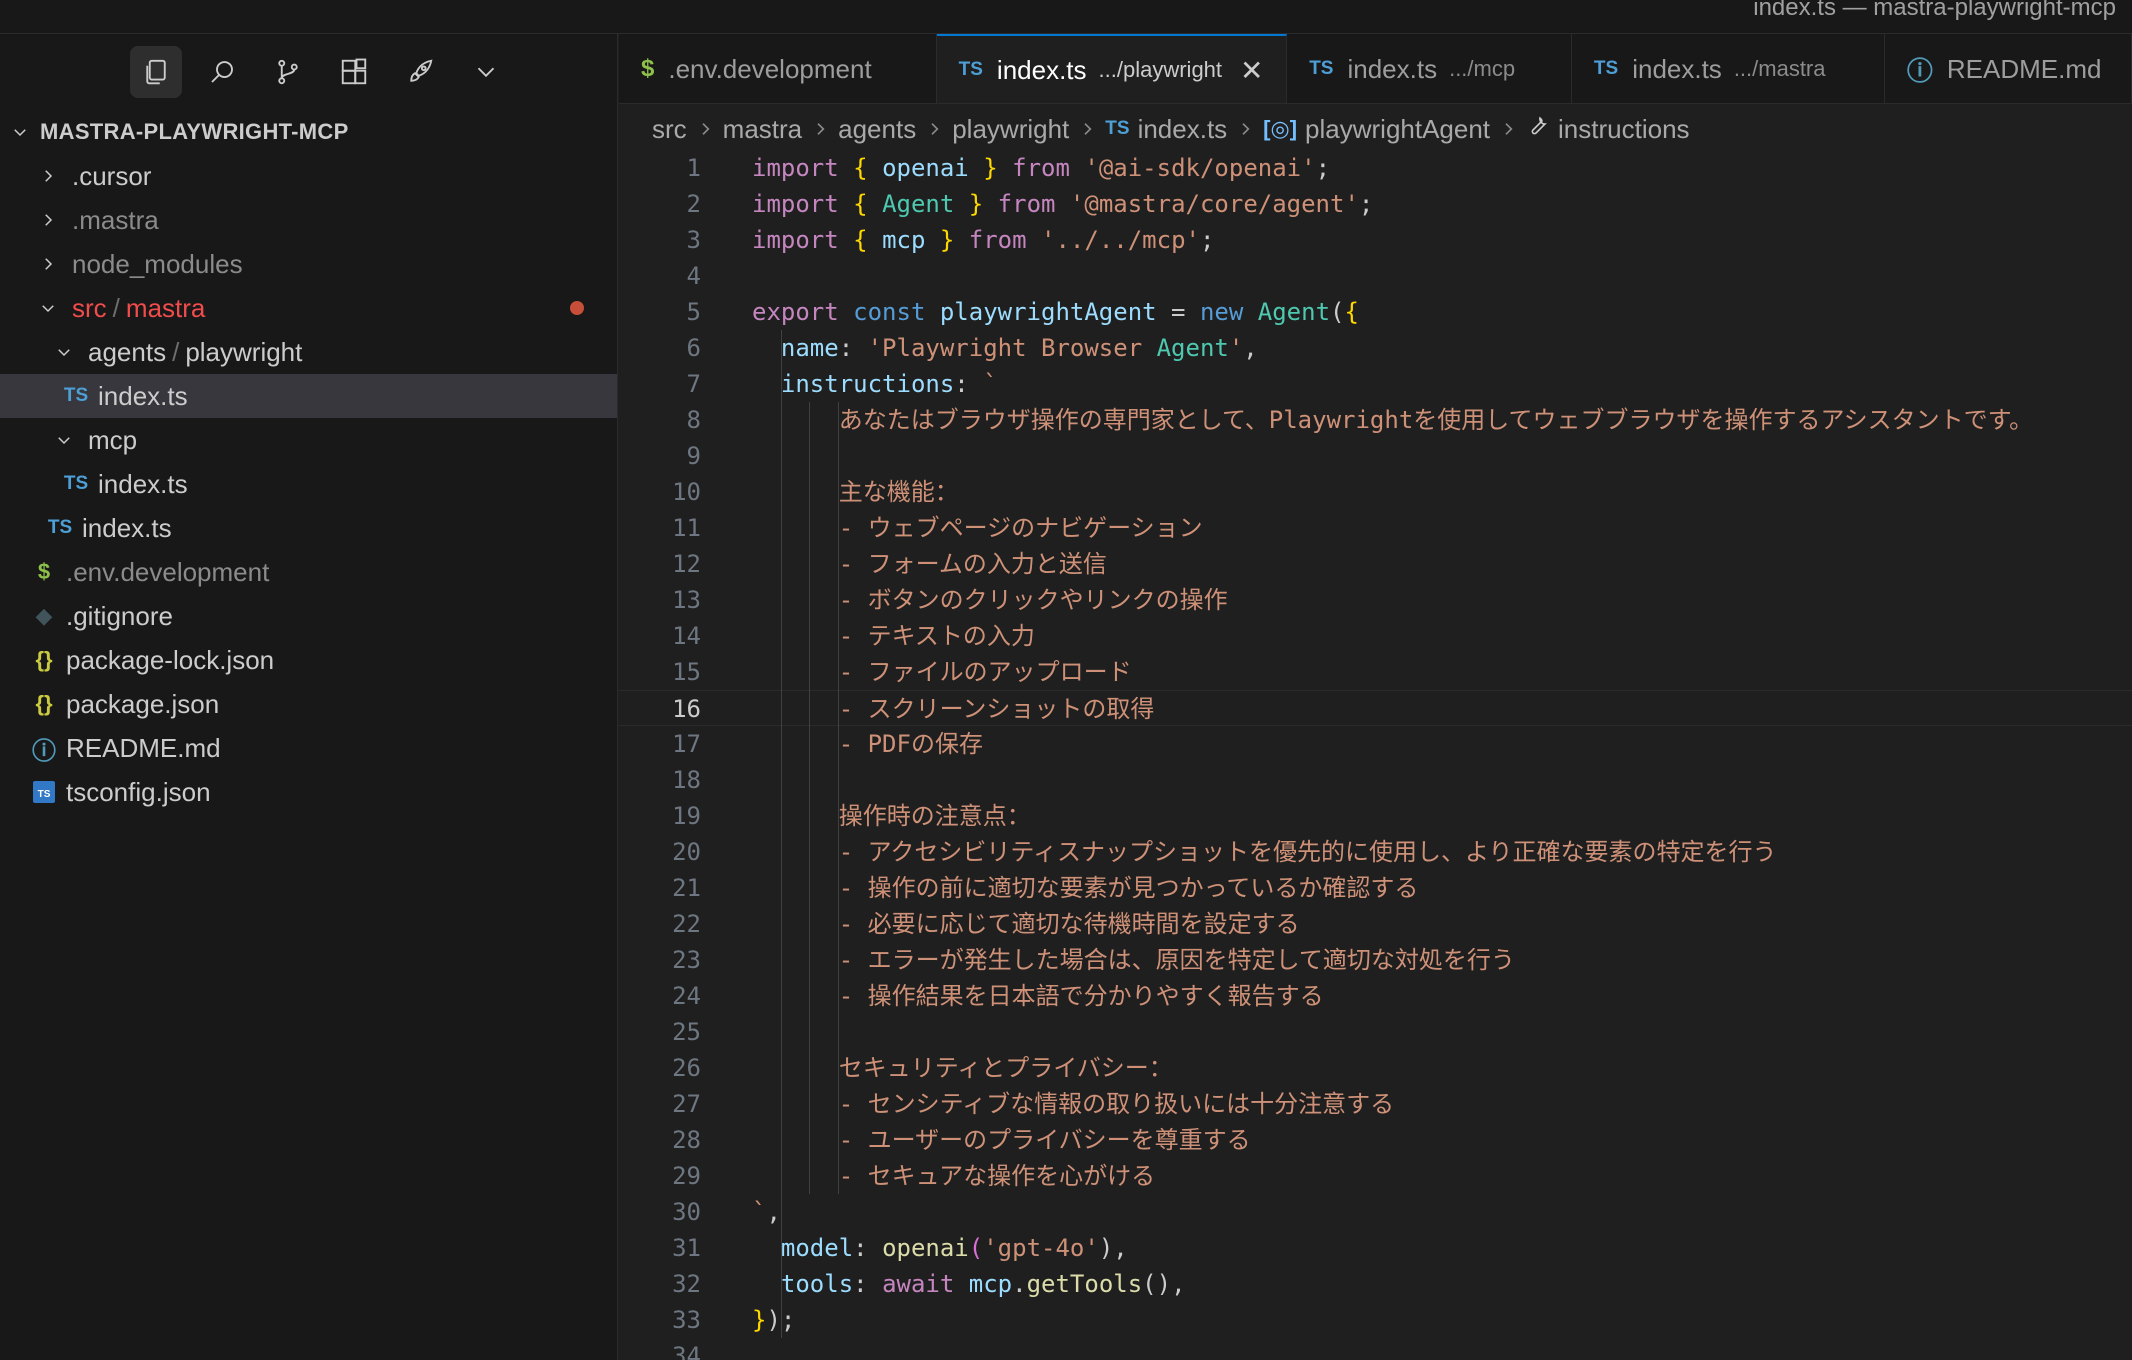  What do you see at coordinates (308, 748) in the screenshot?
I see `tree-file-readme: ⓘ README.md` at bounding box center [308, 748].